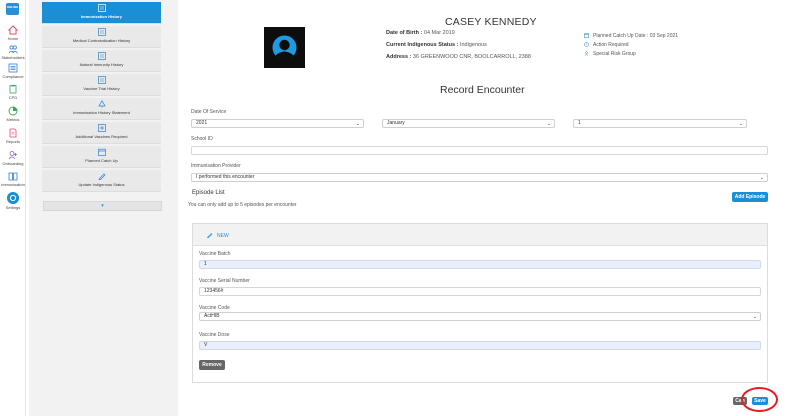 The height and width of the screenshot is (416, 786). What do you see at coordinates (209, 112) in the screenshot?
I see `date-of-service-label: Date Of Service` at bounding box center [209, 112].